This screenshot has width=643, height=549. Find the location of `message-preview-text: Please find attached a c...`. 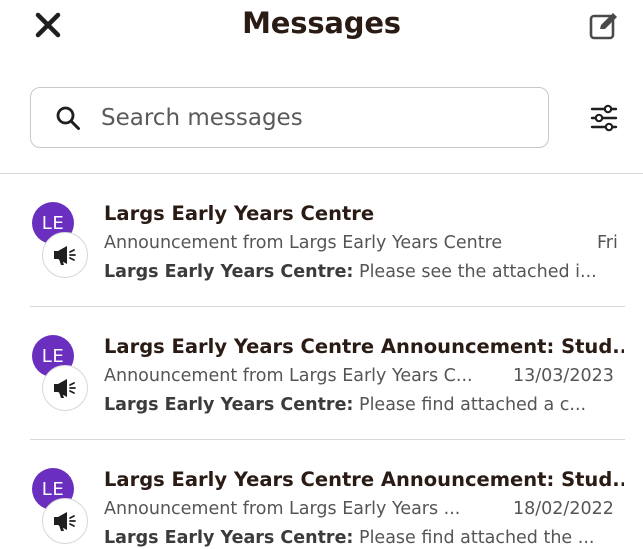

message-preview-text: Please find attached a c... is located at coordinates (473, 405).